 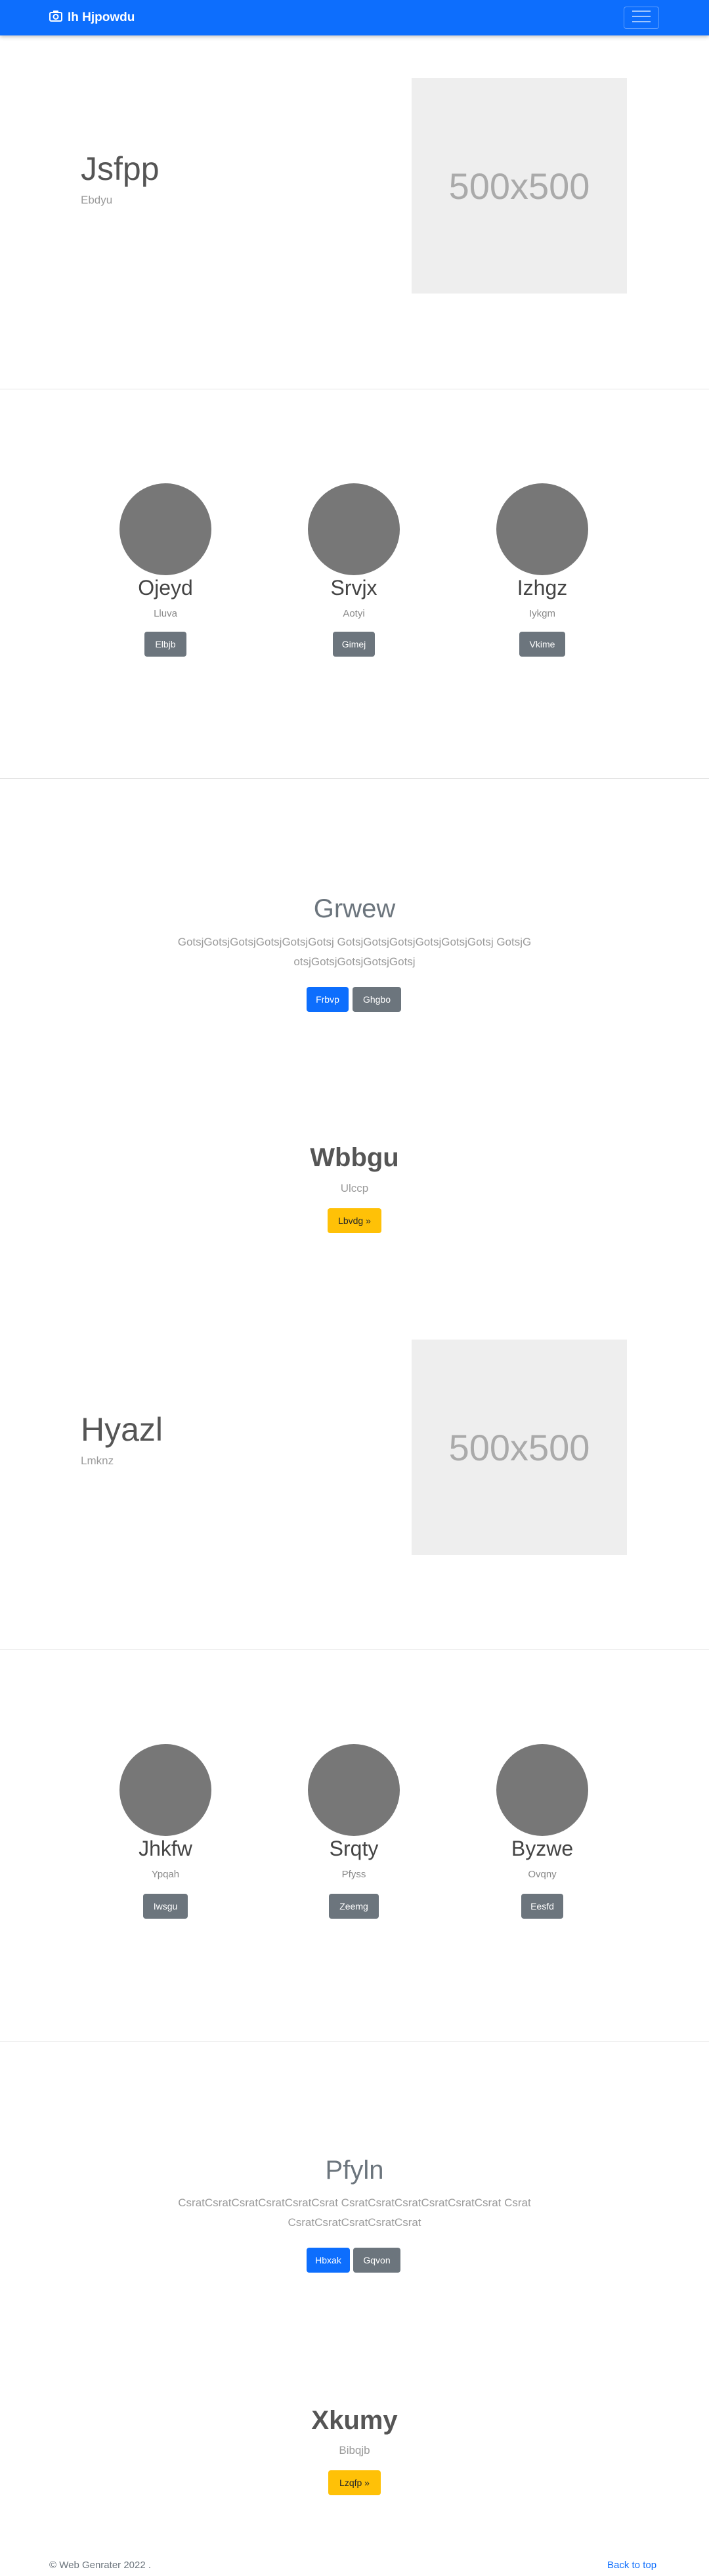 What do you see at coordinates (165, 1848) in the screenshot?
I see `person-name: Jhkfw` at bounding box center [165, 1848].